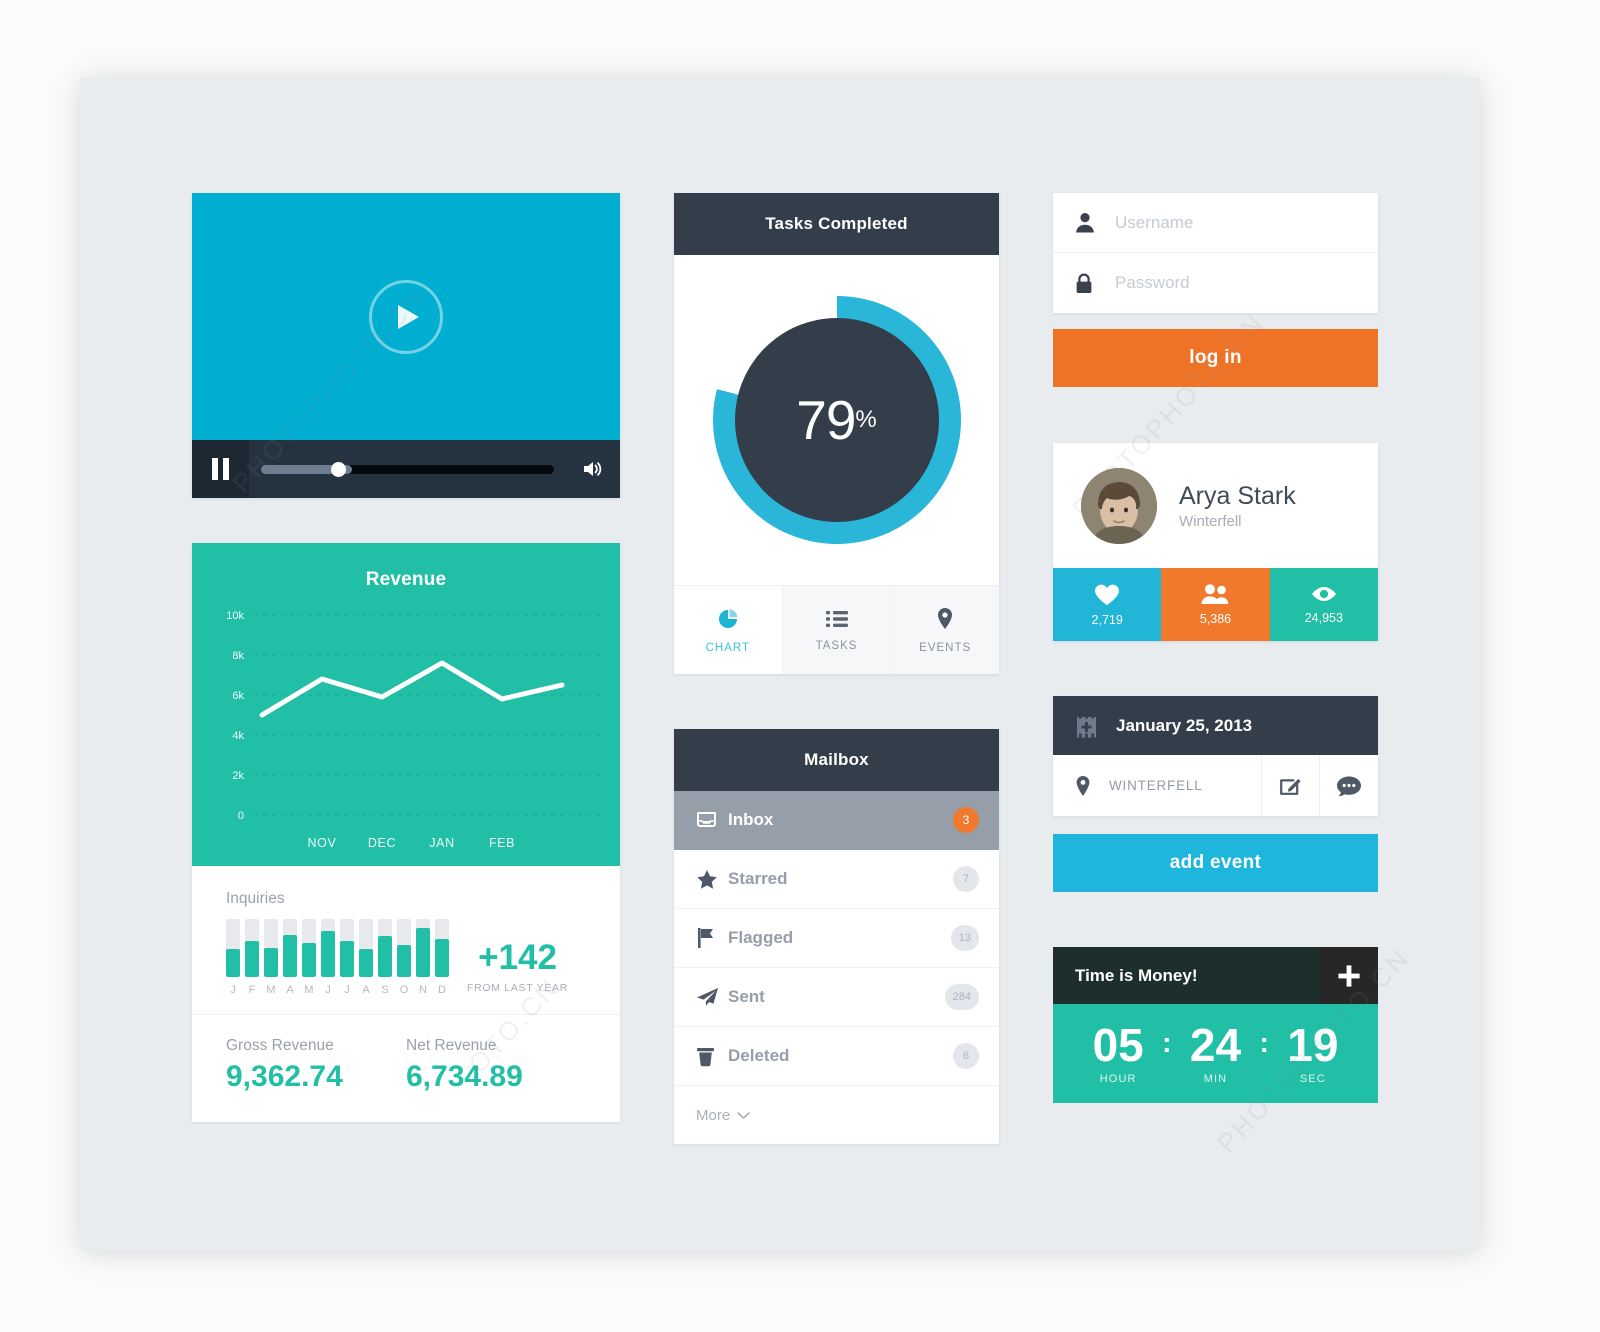 Image resolution: width=1600 pixels, height=1332 pixels. I want to click on tasks-header: Tasks Completed, so click(836, 224).